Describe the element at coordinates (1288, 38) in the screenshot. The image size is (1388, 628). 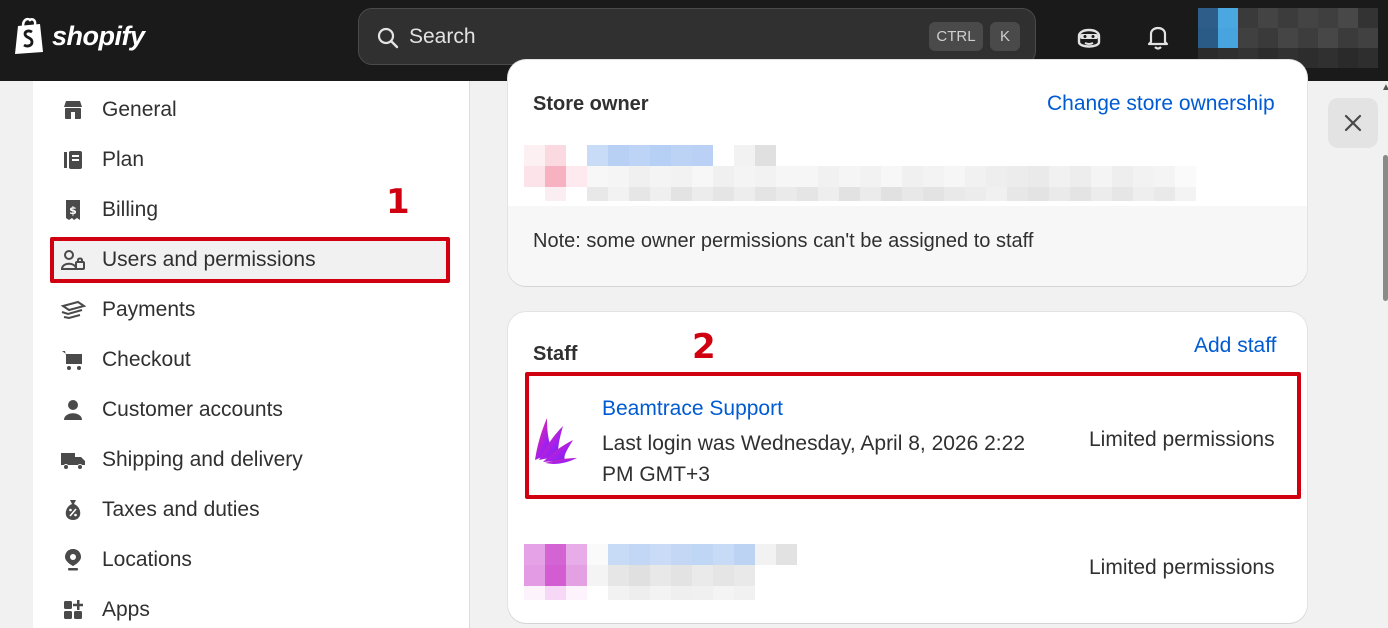
I see `store-account-menu` at that location.